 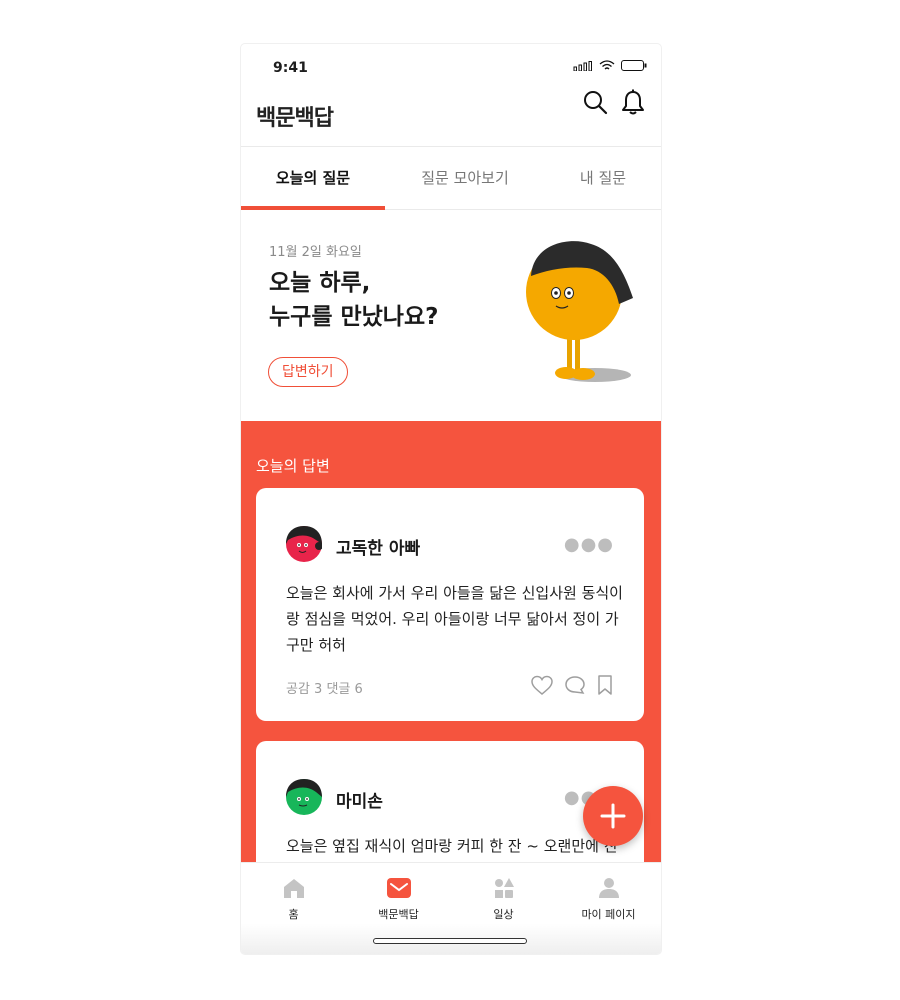 What do you see at coordinates (607, 65) in the screenshot?
I see `wifi-icon` at bounding box center [607, 65].